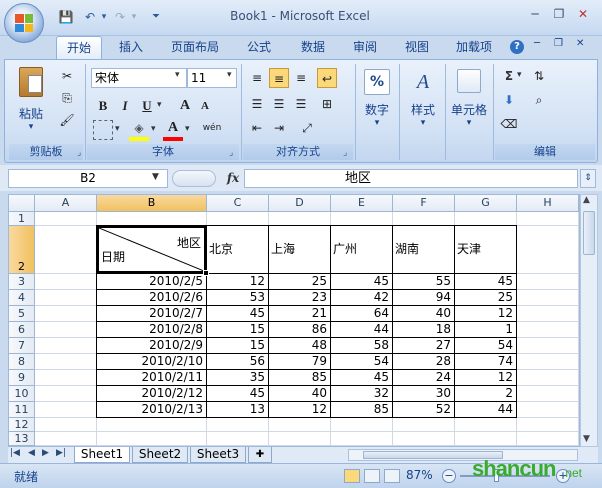 This screenshot has height=488, width=602. Describe the element at coordinates (301, 104) in the screenshot. I see `align-right-icon: ☰` at that location.